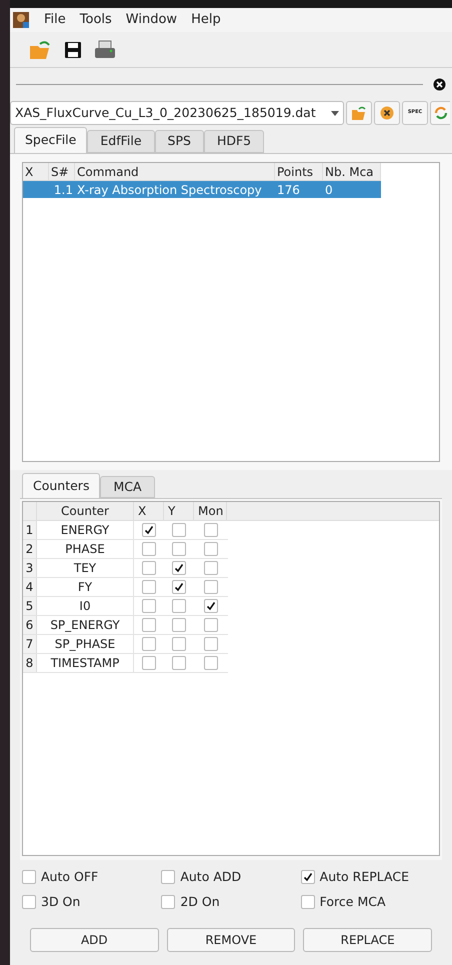  What do you see at coordinates (288, 190) in the screenshot?
I see `table-cell-text: 176` at bounding box center [288, 190].